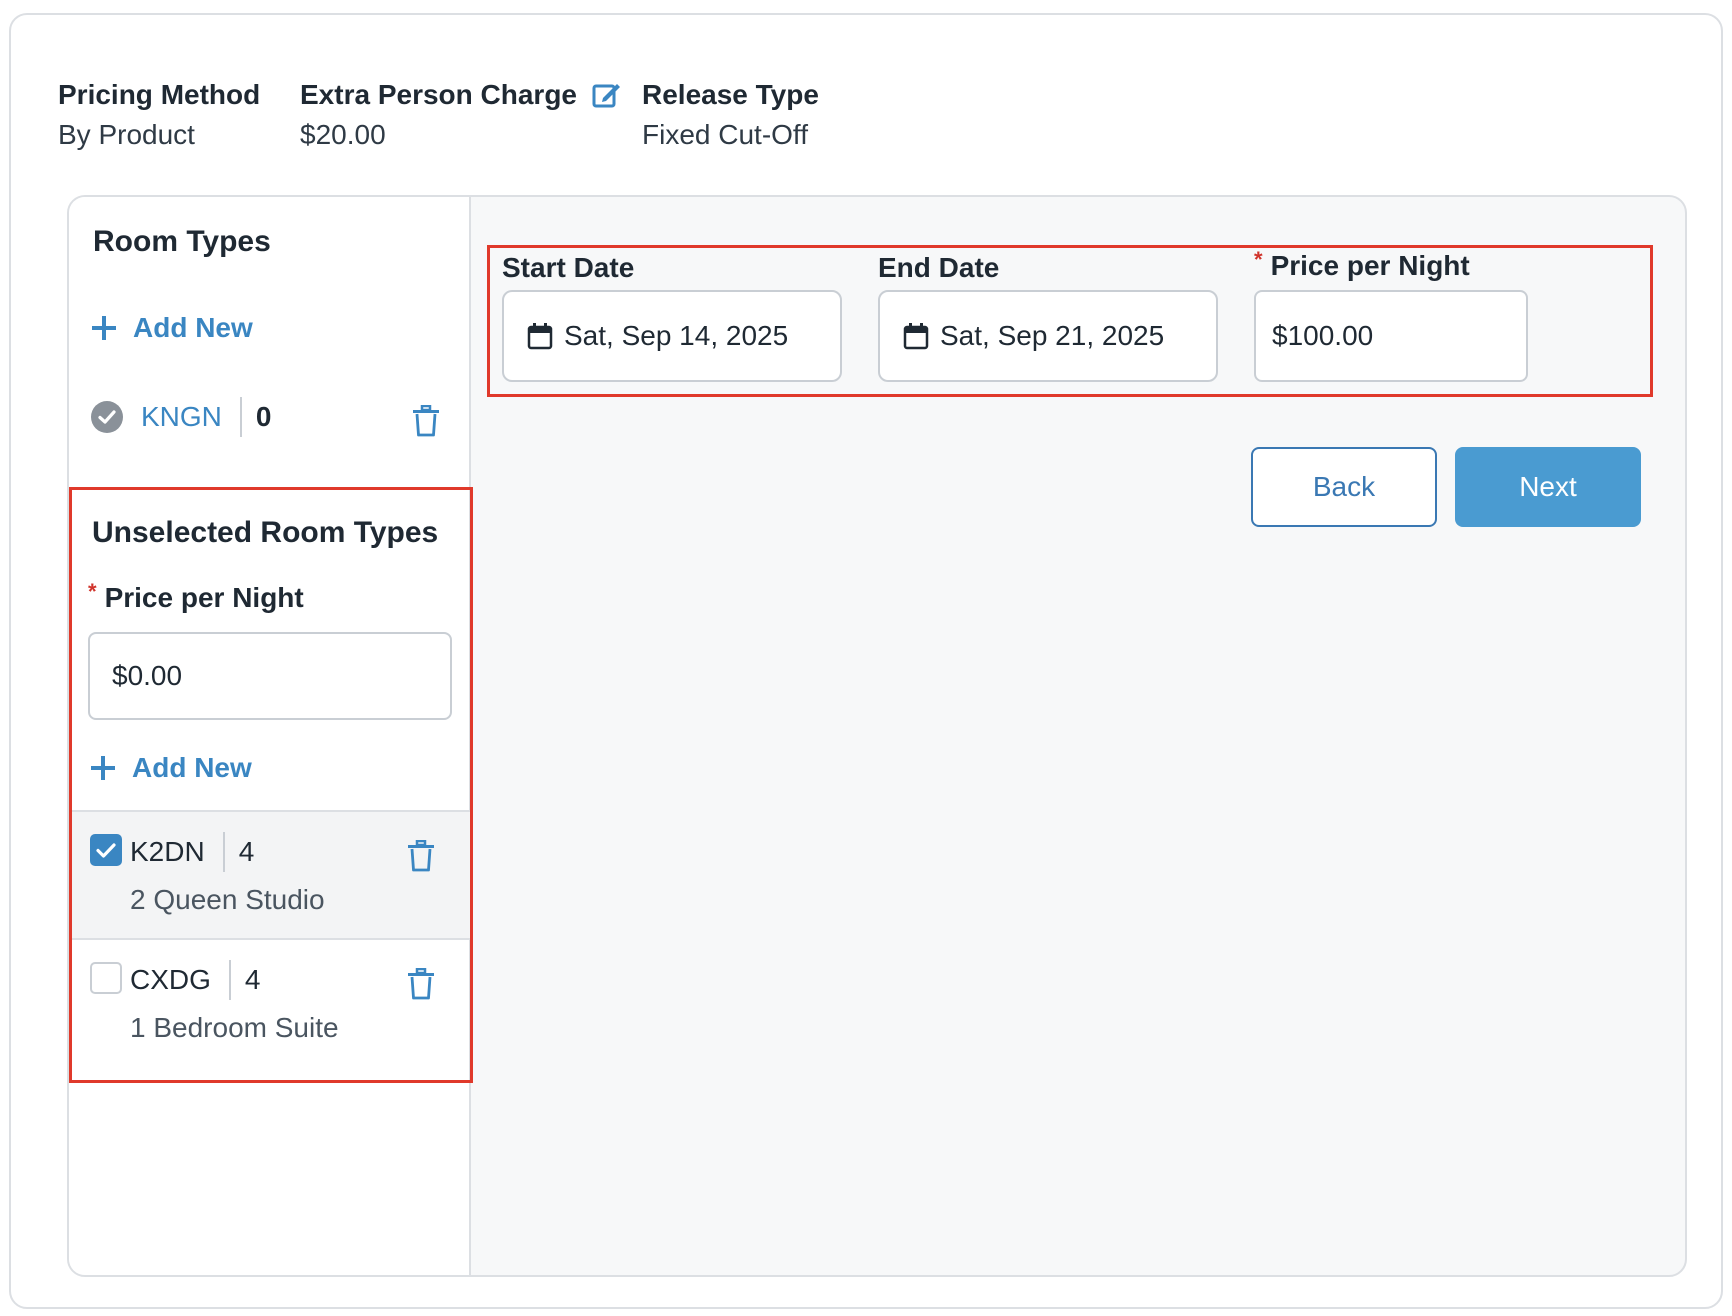 The width and height of the screenshot is (1732, 1316). What do you see at coordinates (271, 1009) in the screenshot?
I see `list-item: CXDG 4 1 Bedroom Suite` at bounding box center [271, 1009].